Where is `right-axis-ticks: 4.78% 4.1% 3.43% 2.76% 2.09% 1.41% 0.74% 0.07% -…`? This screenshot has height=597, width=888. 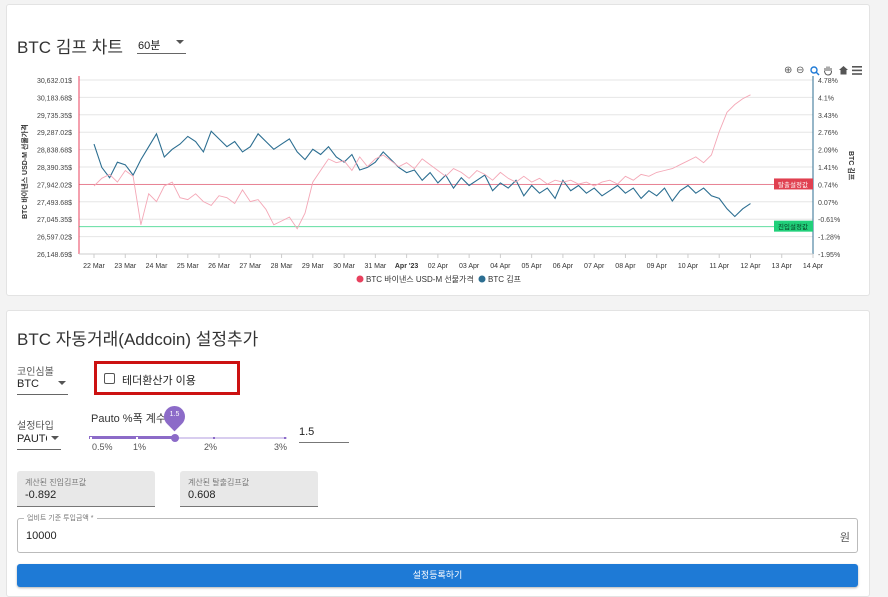 right-axis-ticks: 4.78% 4.1% 3.43% 2.76% 2.09% 1.41% 0.74% 0.07% -… is located at coordinates (829, 168).